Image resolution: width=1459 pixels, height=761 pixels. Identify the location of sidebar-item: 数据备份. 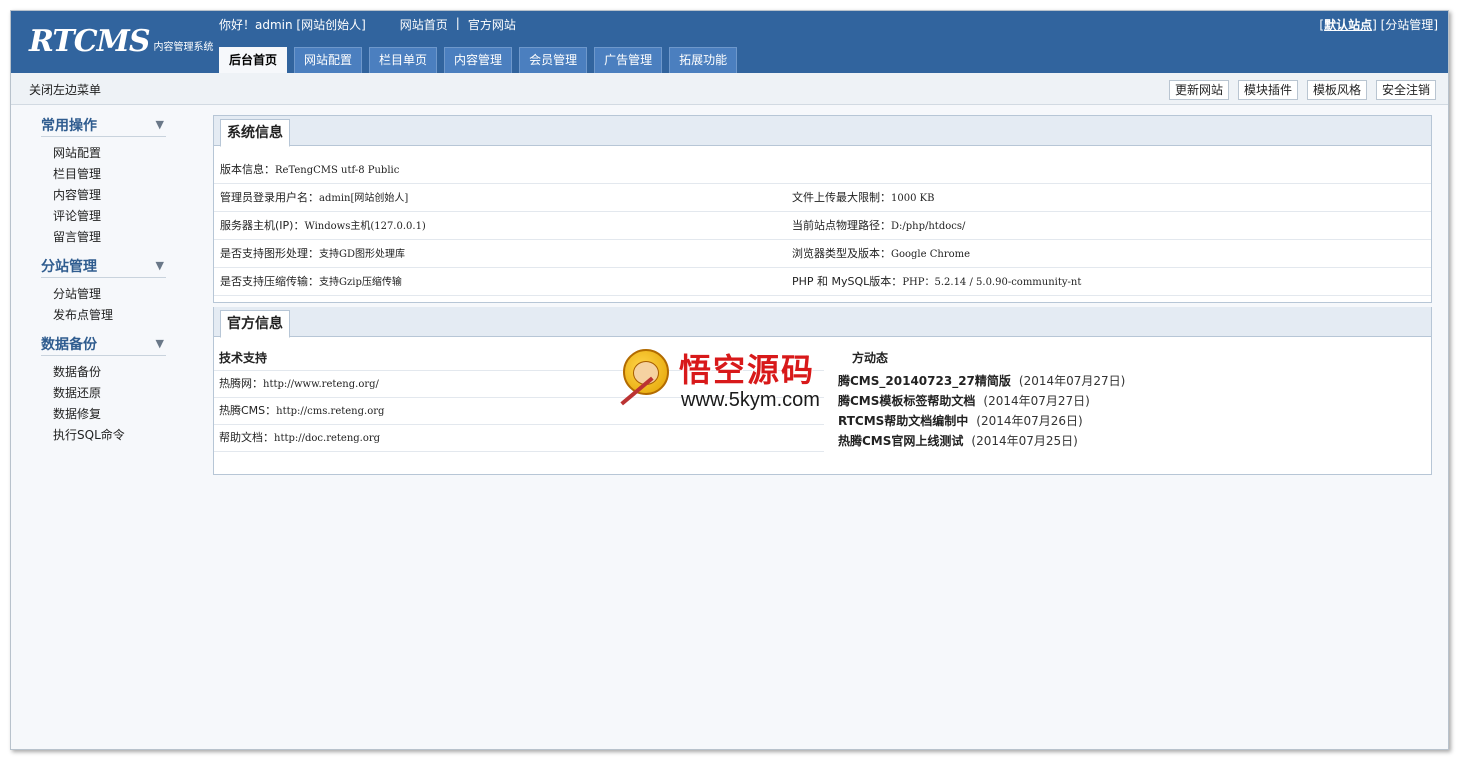
(109, 372).